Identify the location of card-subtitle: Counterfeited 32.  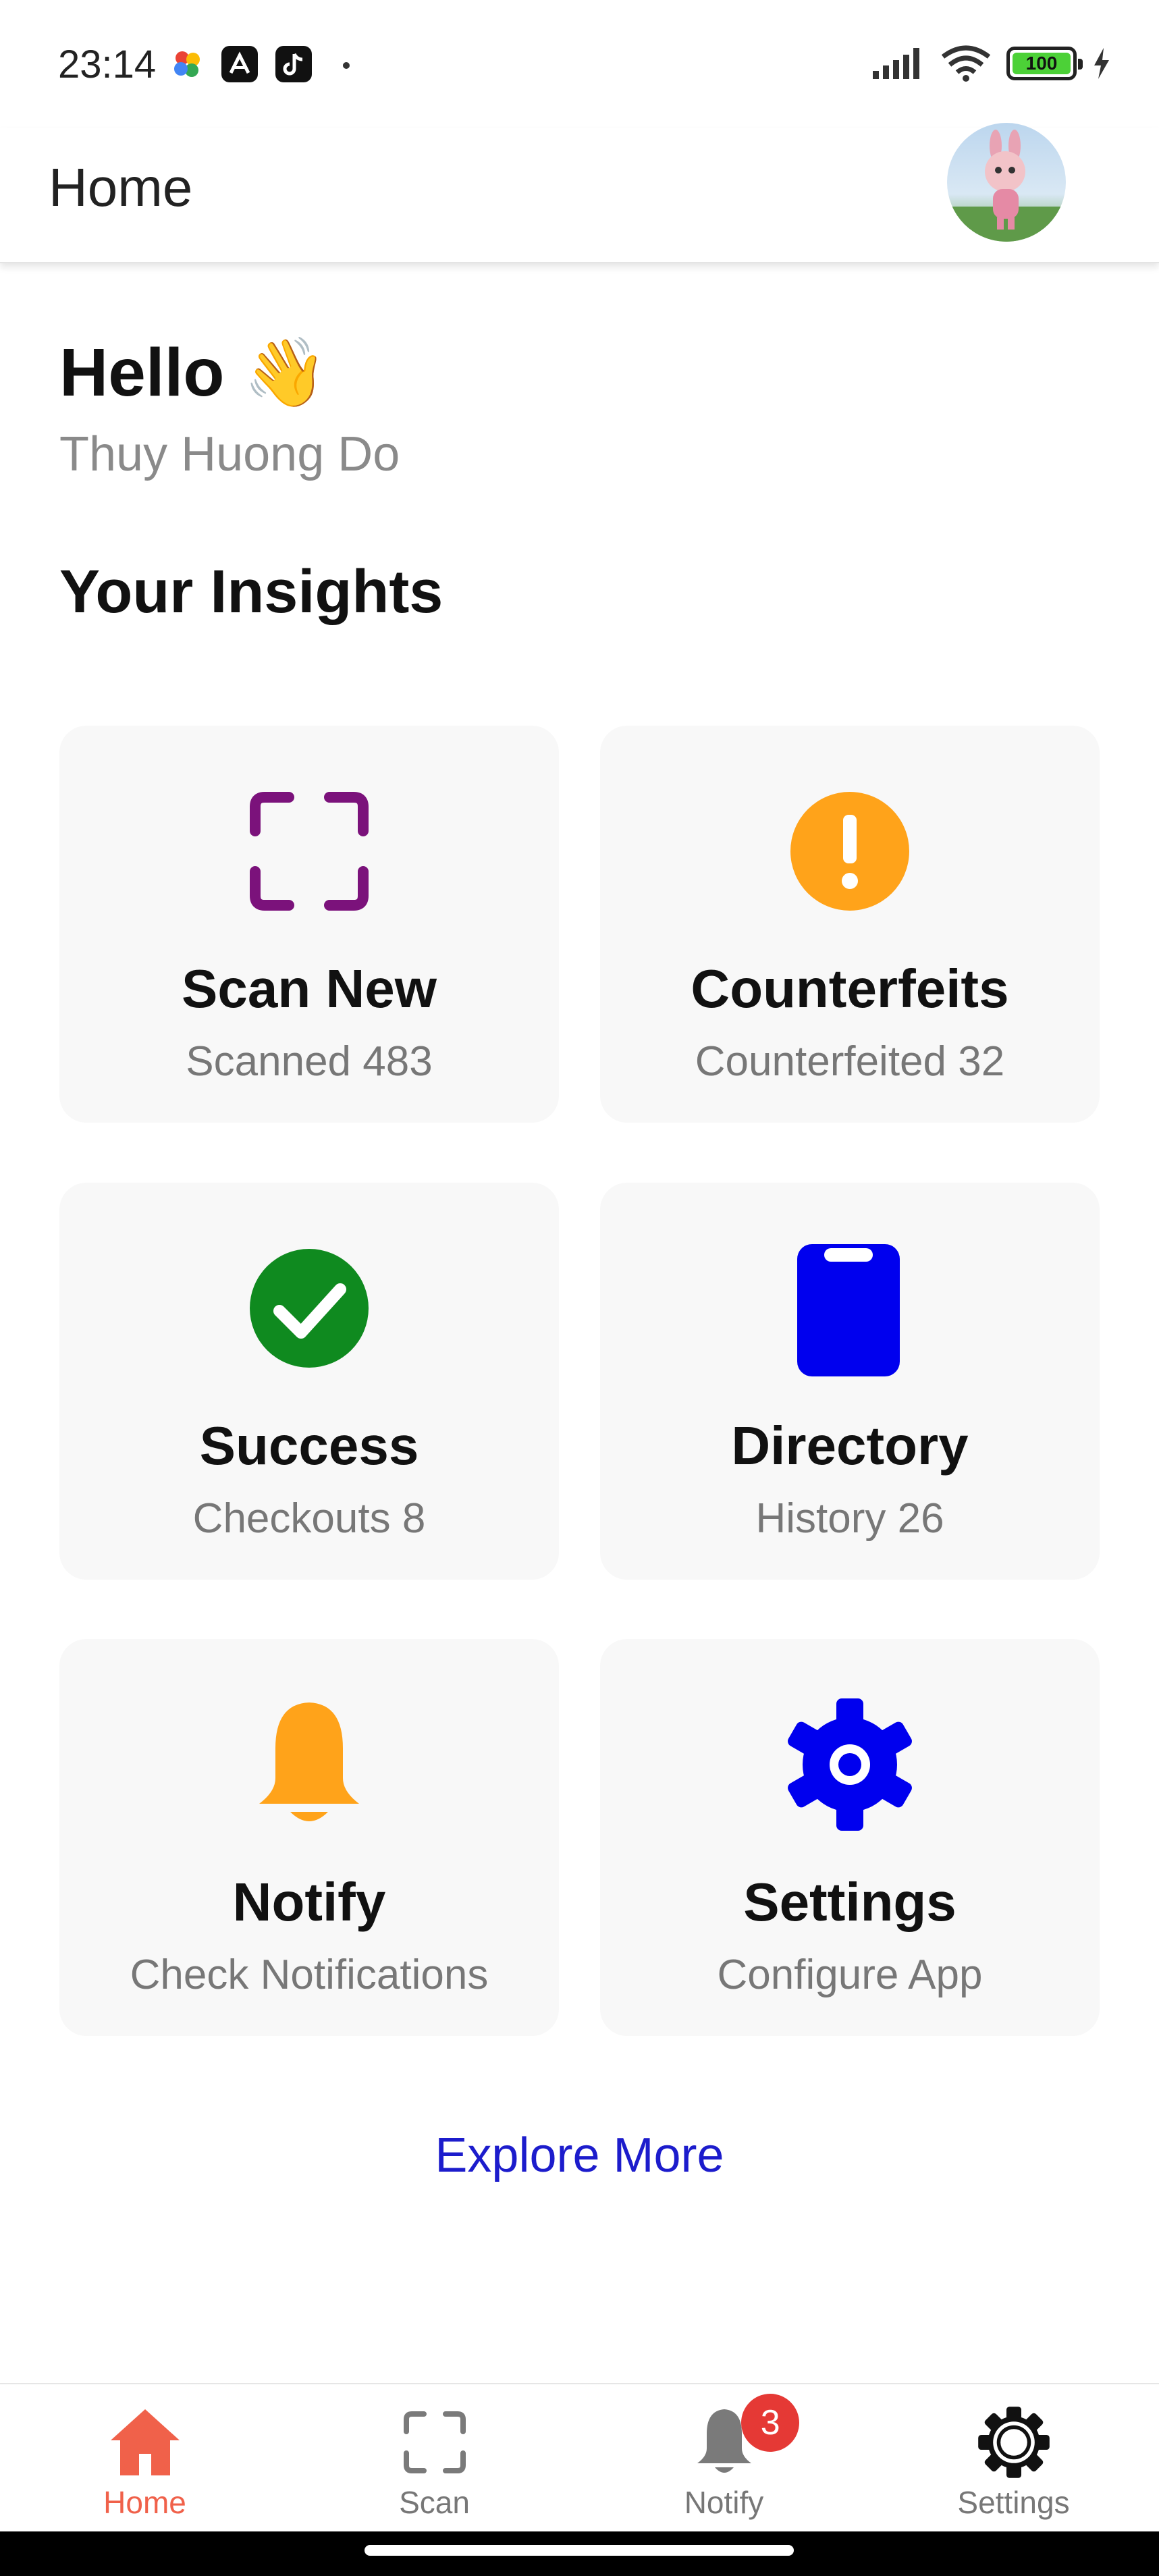
(850, 1061).